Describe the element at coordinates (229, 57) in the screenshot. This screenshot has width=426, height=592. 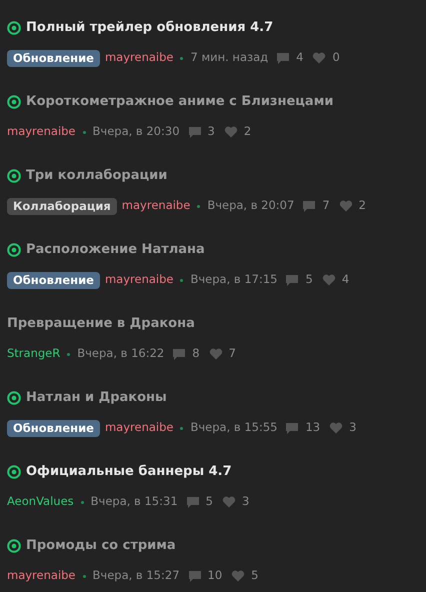
I see `post-time: 7 мин. назад` at that location.